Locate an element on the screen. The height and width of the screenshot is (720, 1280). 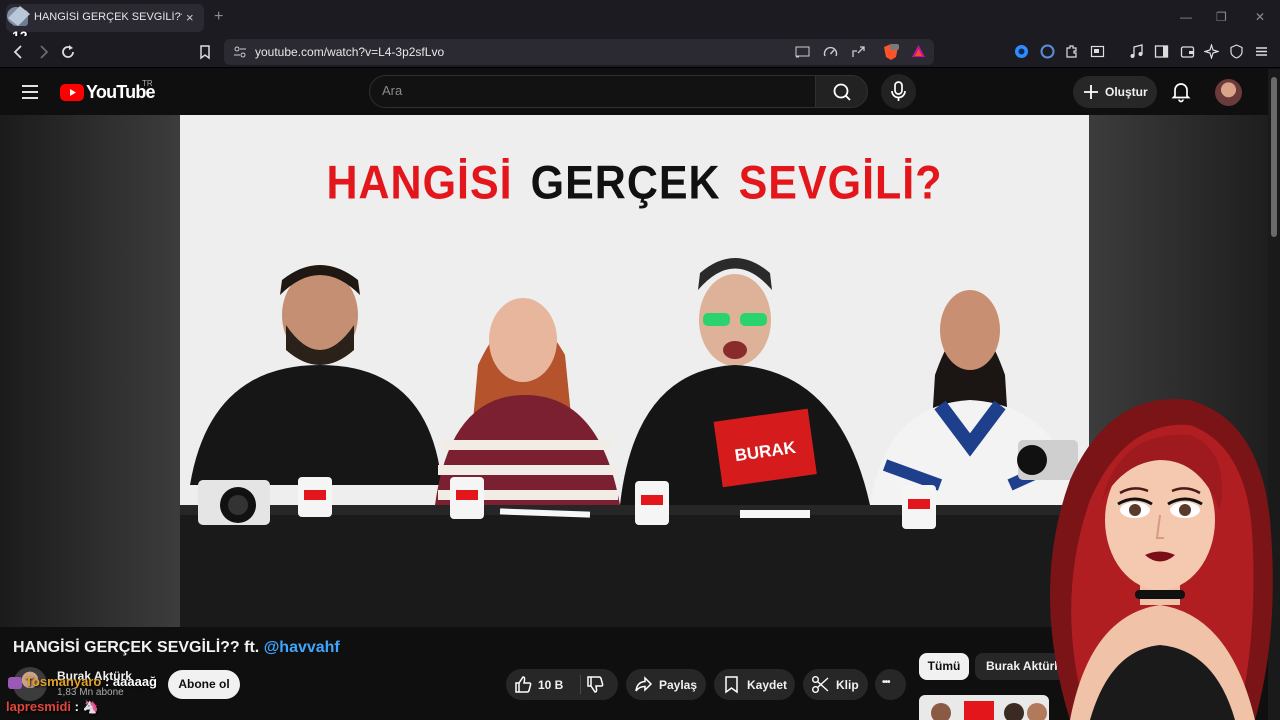
mic-icon is located at coordinates (898, 91).